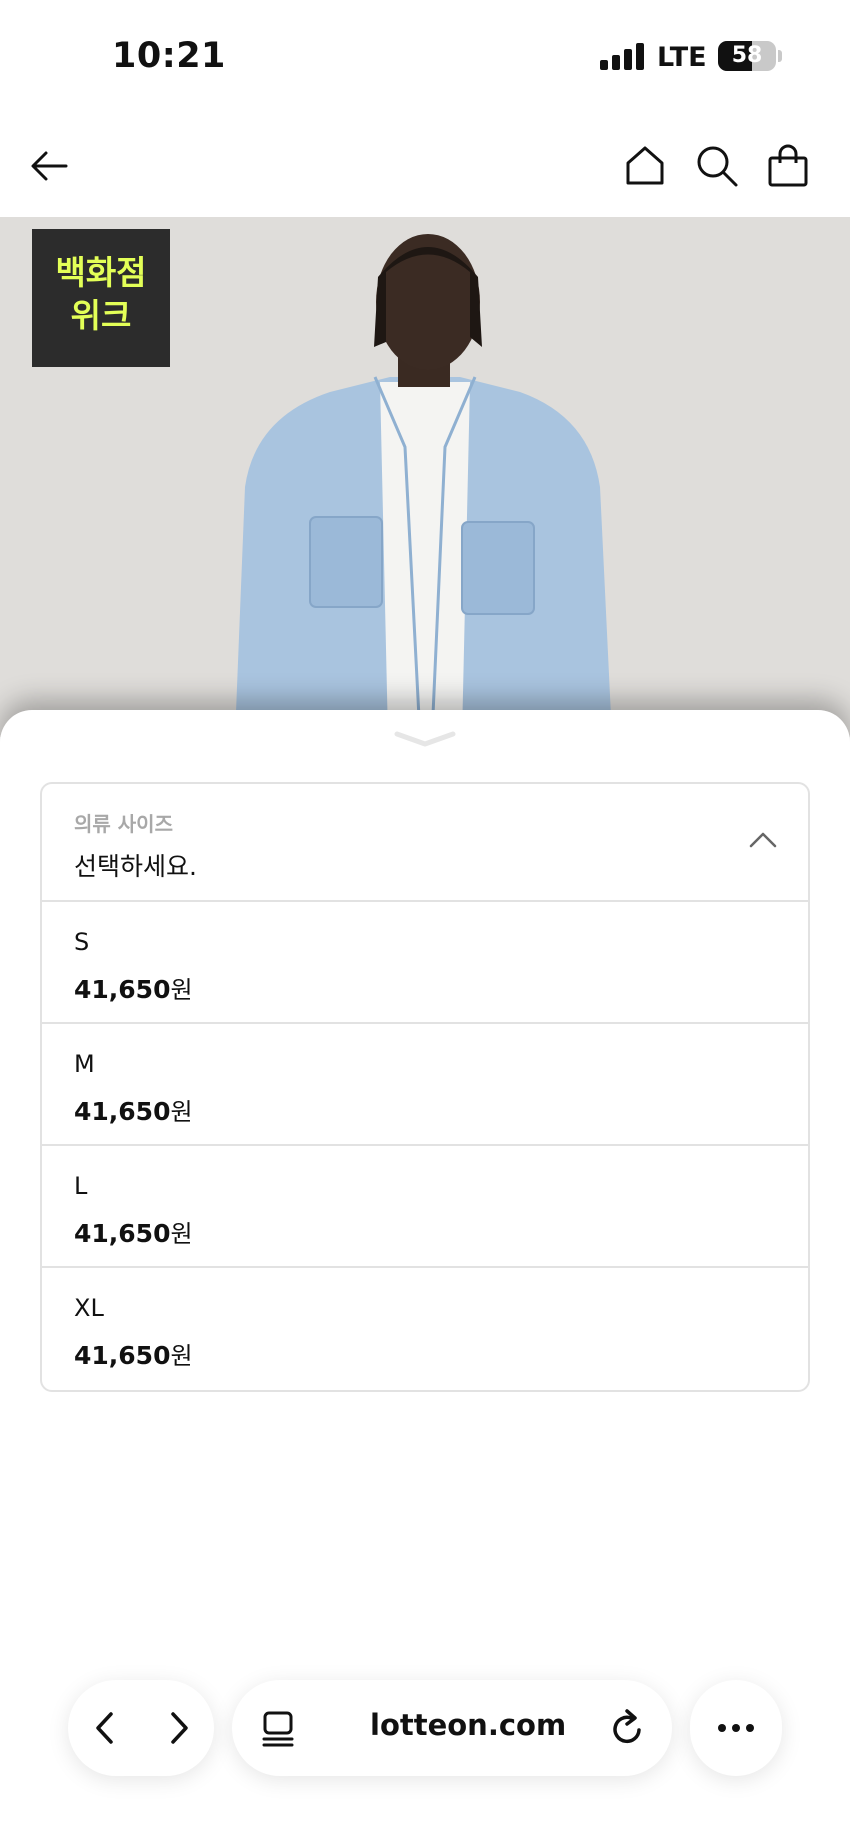  I want to click on battery-level: 58, so click(747, 55).